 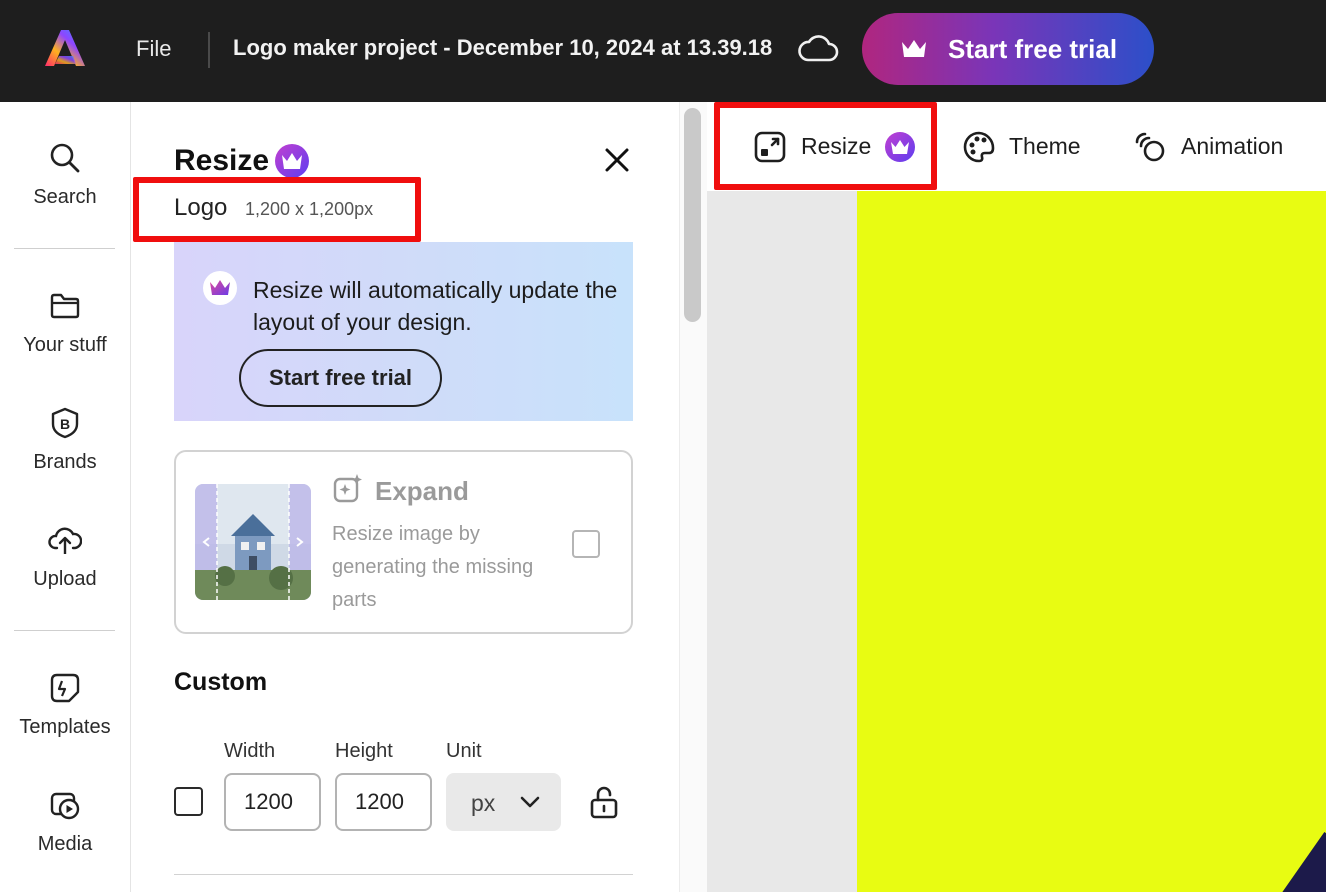 What do you see at coordinates (422, 491) in the screenshot?
I see `expand-title: Expand` at bounding box center [422, 491].